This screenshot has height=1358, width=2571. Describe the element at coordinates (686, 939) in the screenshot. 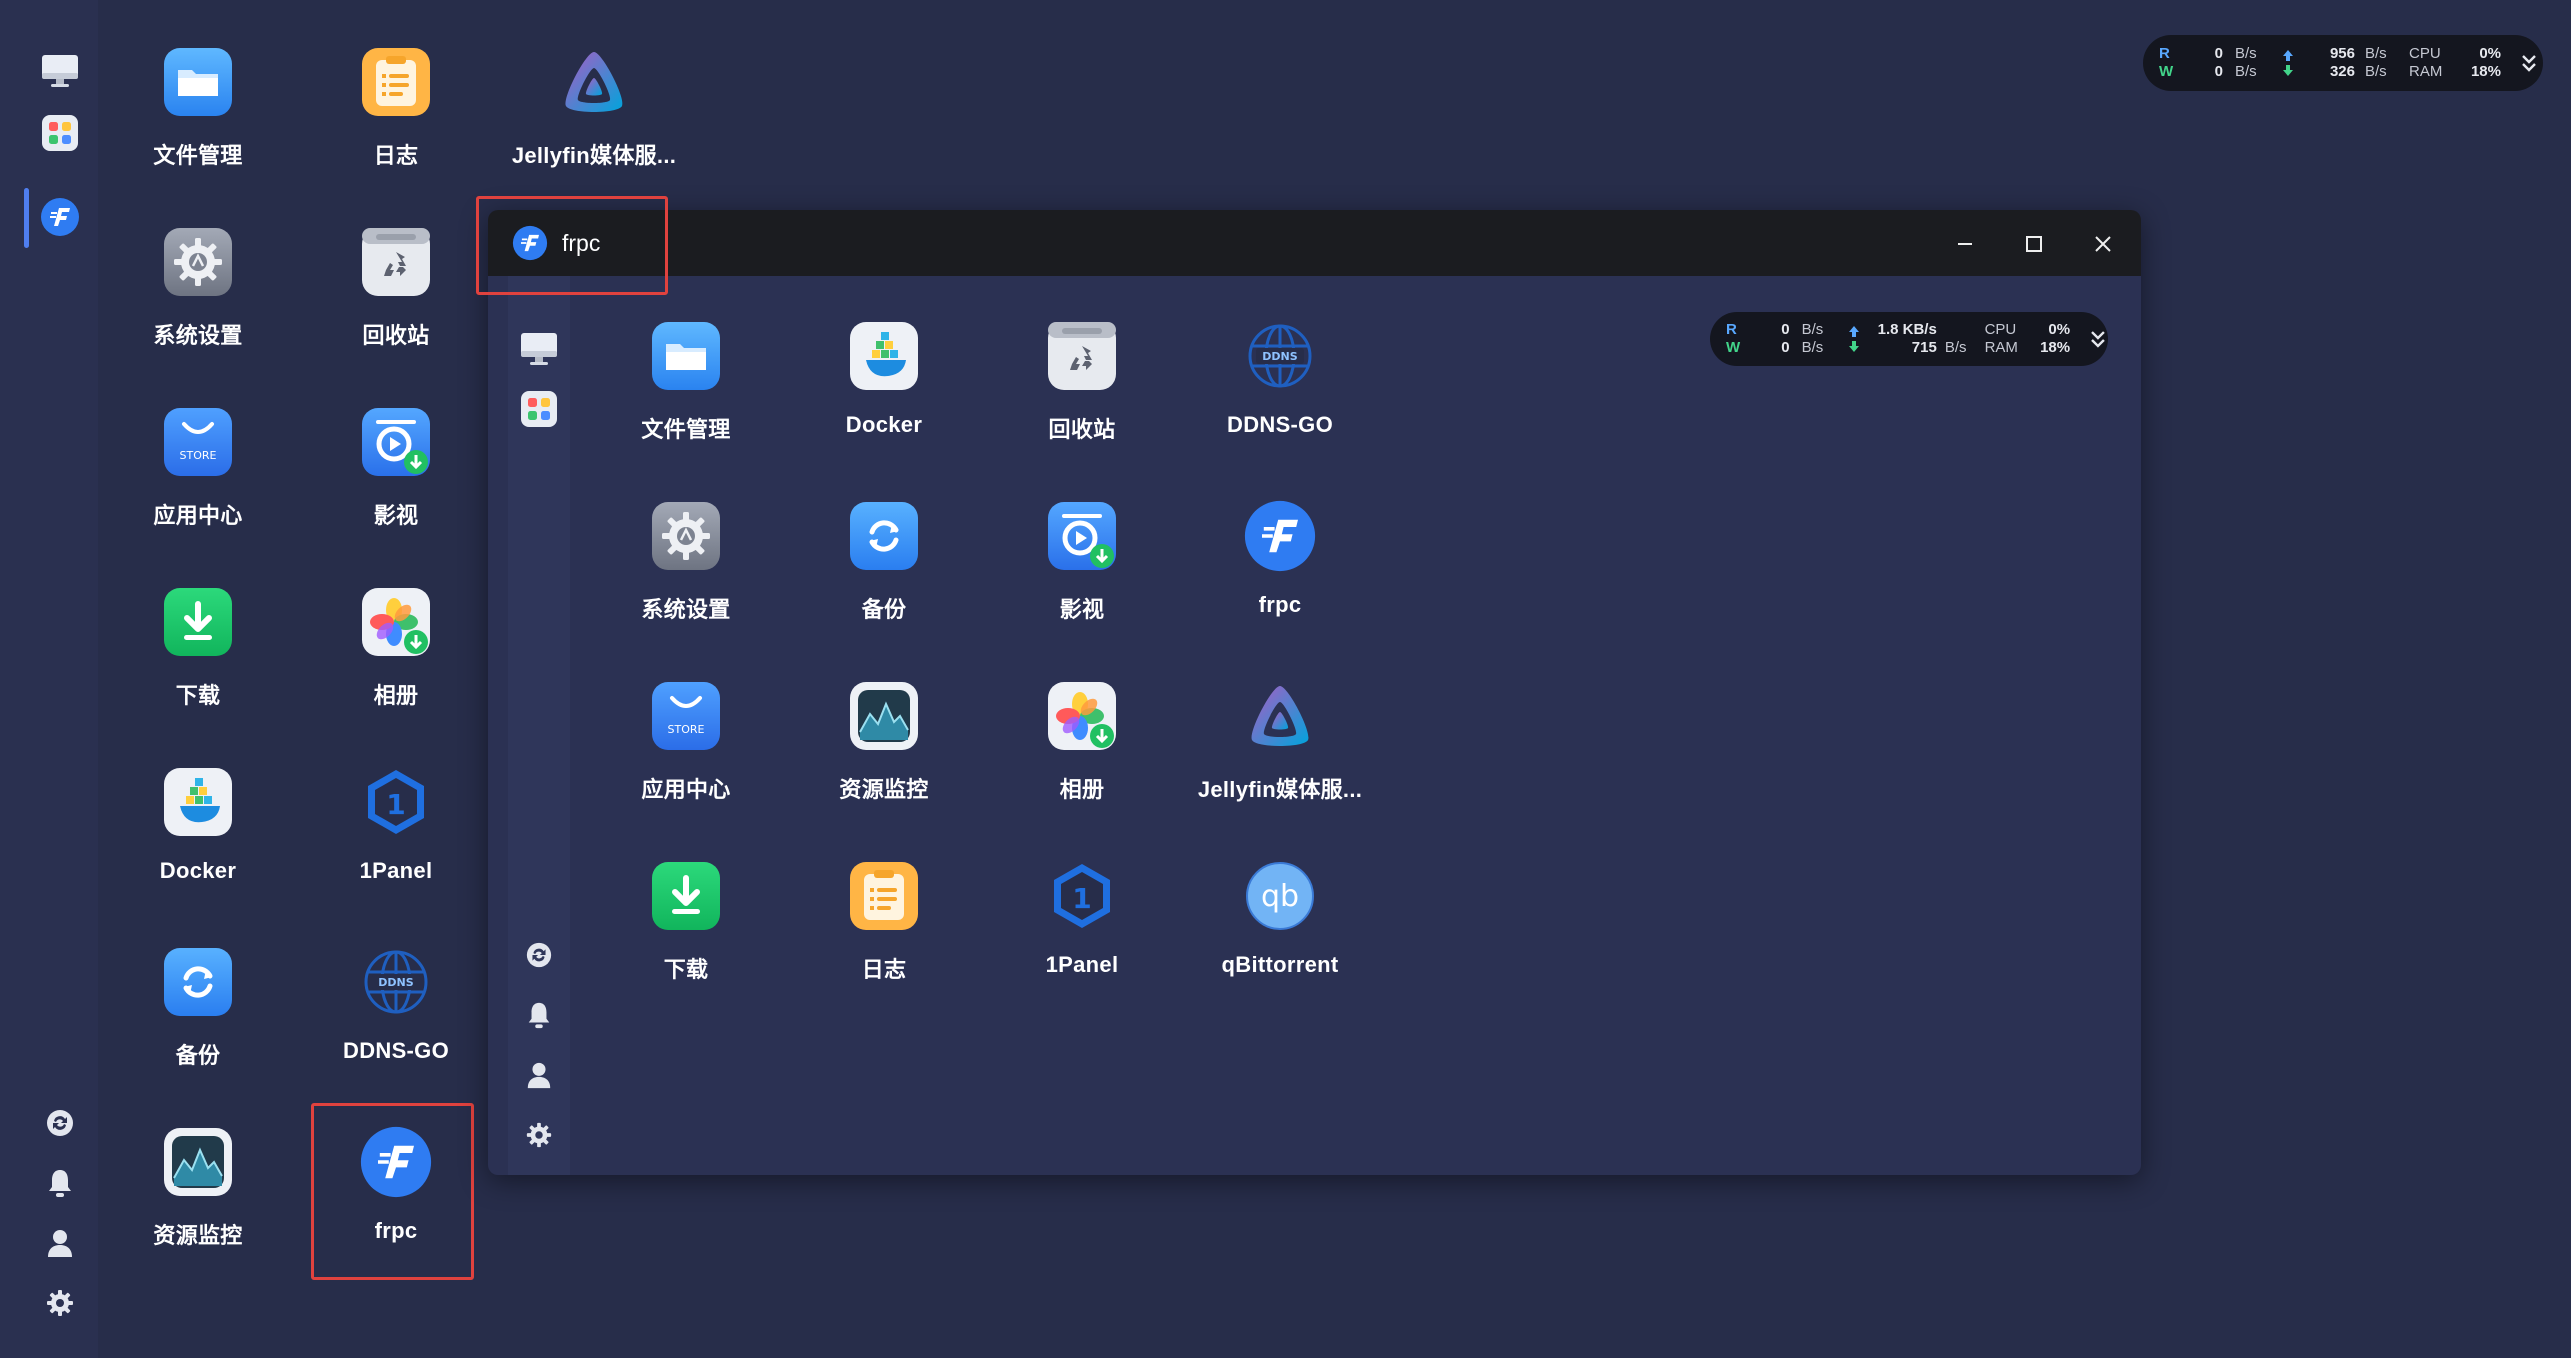

I see `window-app-download: 下载` at that location.